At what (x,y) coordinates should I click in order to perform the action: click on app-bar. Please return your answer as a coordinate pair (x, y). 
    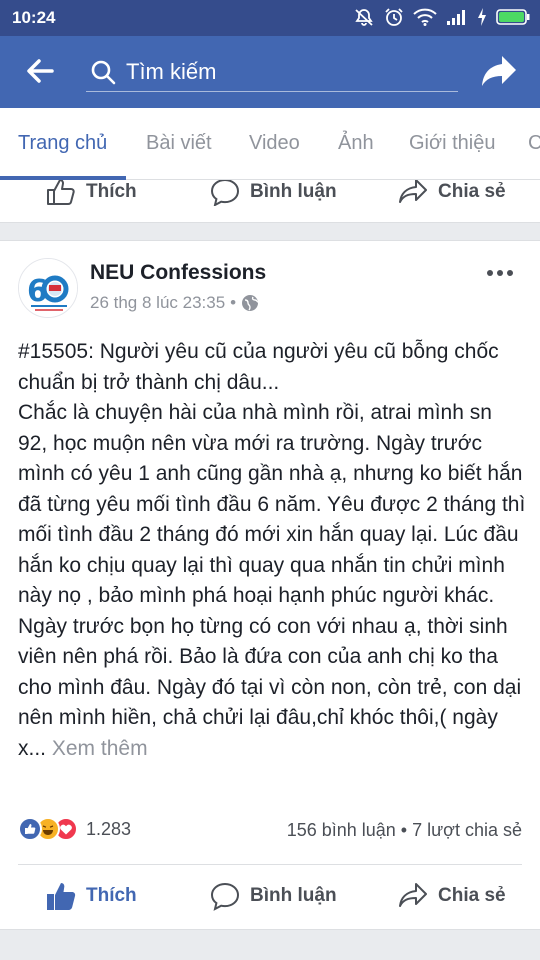
    Looking at the image, I should click on (270, 72).